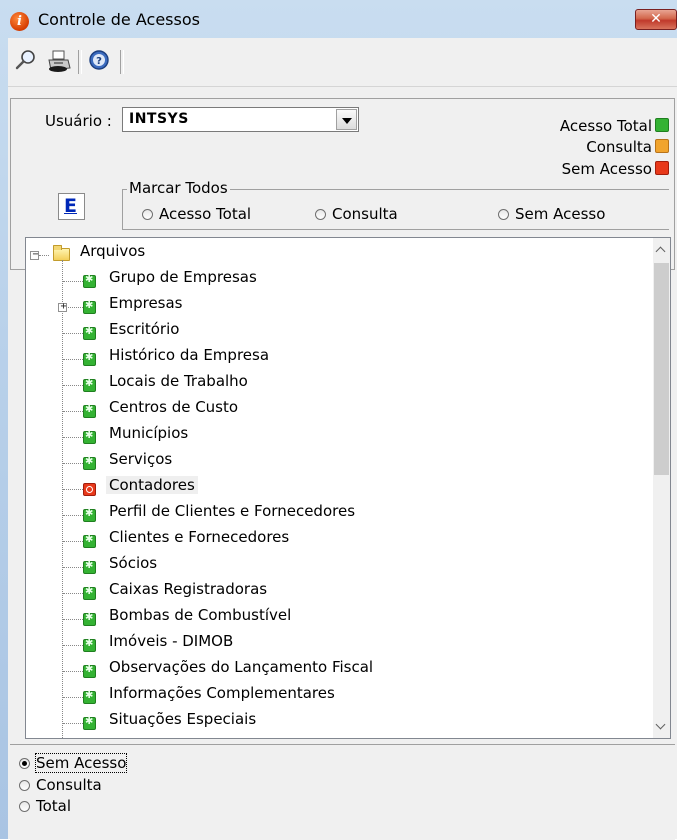  I want to click on scroll-down-icon, so click(661, 726).